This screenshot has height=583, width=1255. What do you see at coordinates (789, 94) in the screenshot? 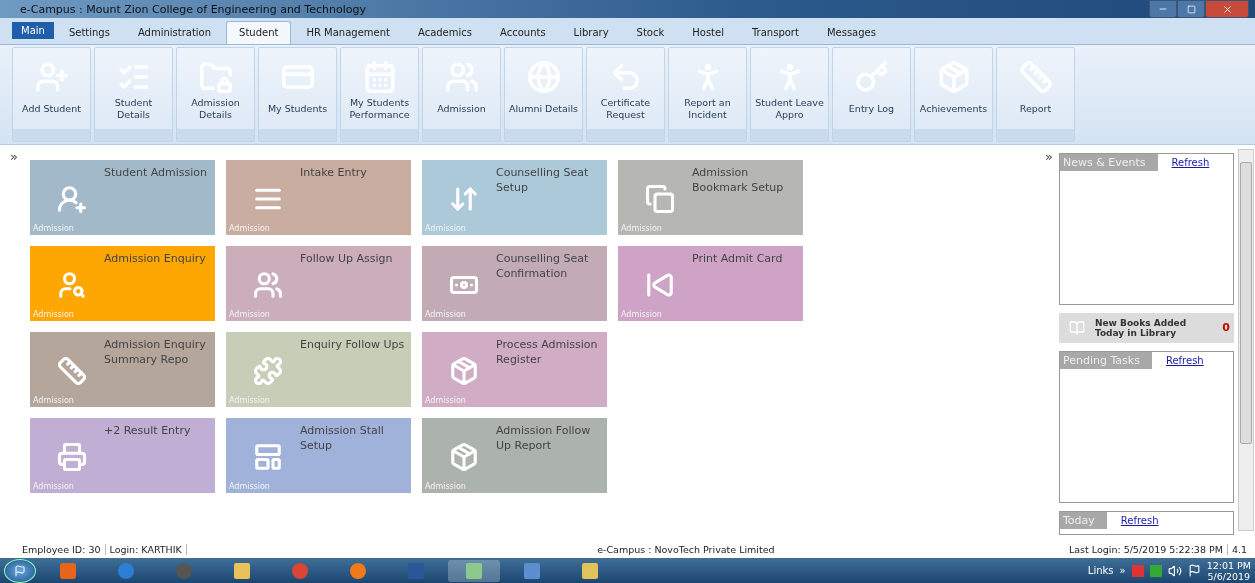
I see `ribbon-button: Student Leave Appro` at bounding box center [789, 94].